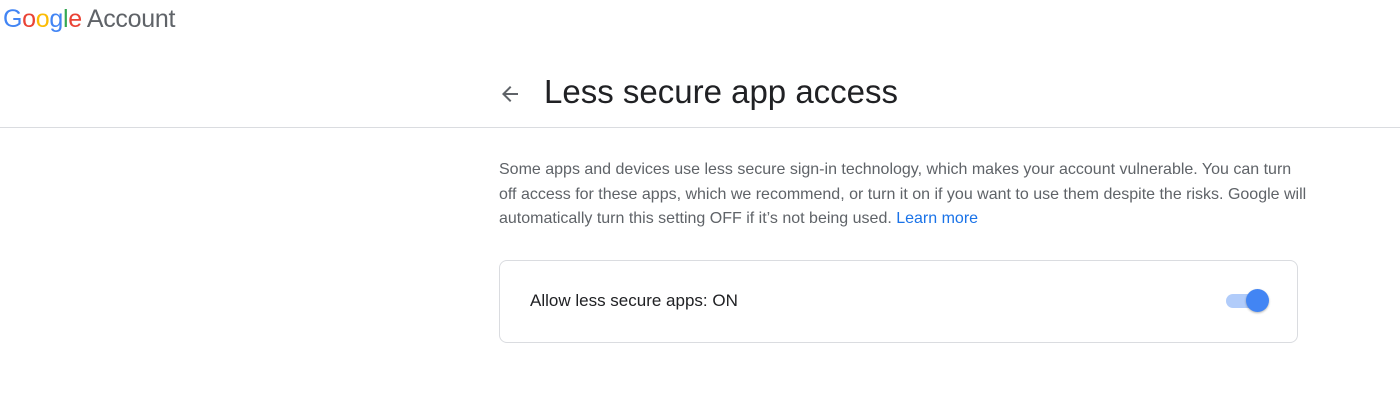  I want to click on logo-letter: G, so click(13, 19).